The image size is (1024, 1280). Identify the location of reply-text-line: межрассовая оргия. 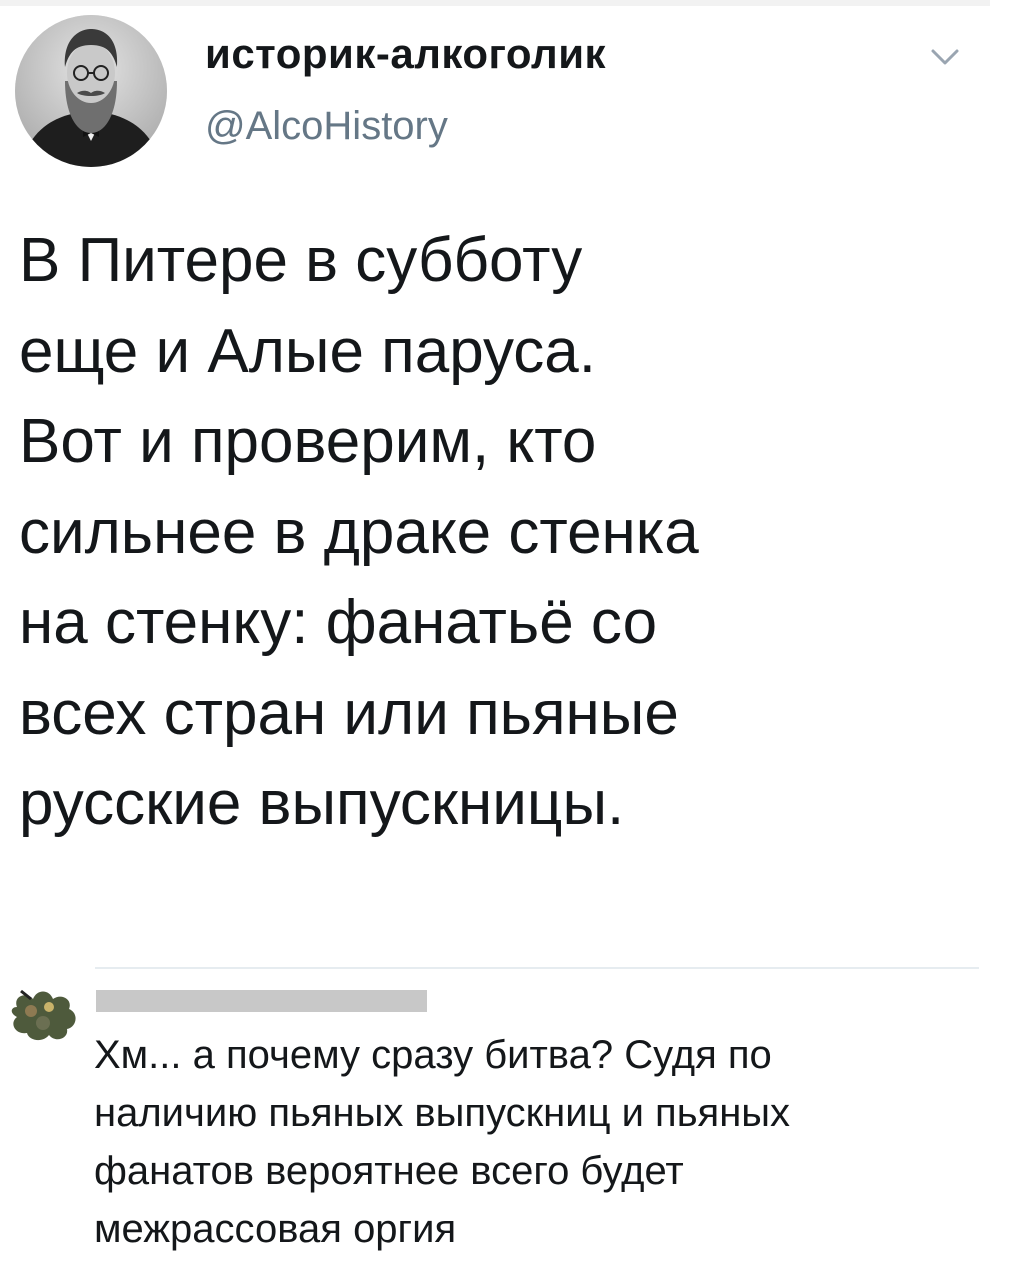
(275, 1229).